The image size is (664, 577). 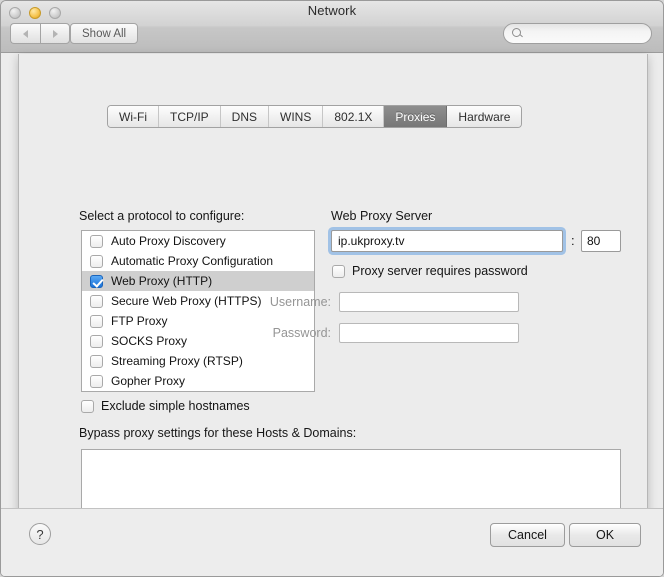 I want to click on forward-button, so click(x=55, y=33).